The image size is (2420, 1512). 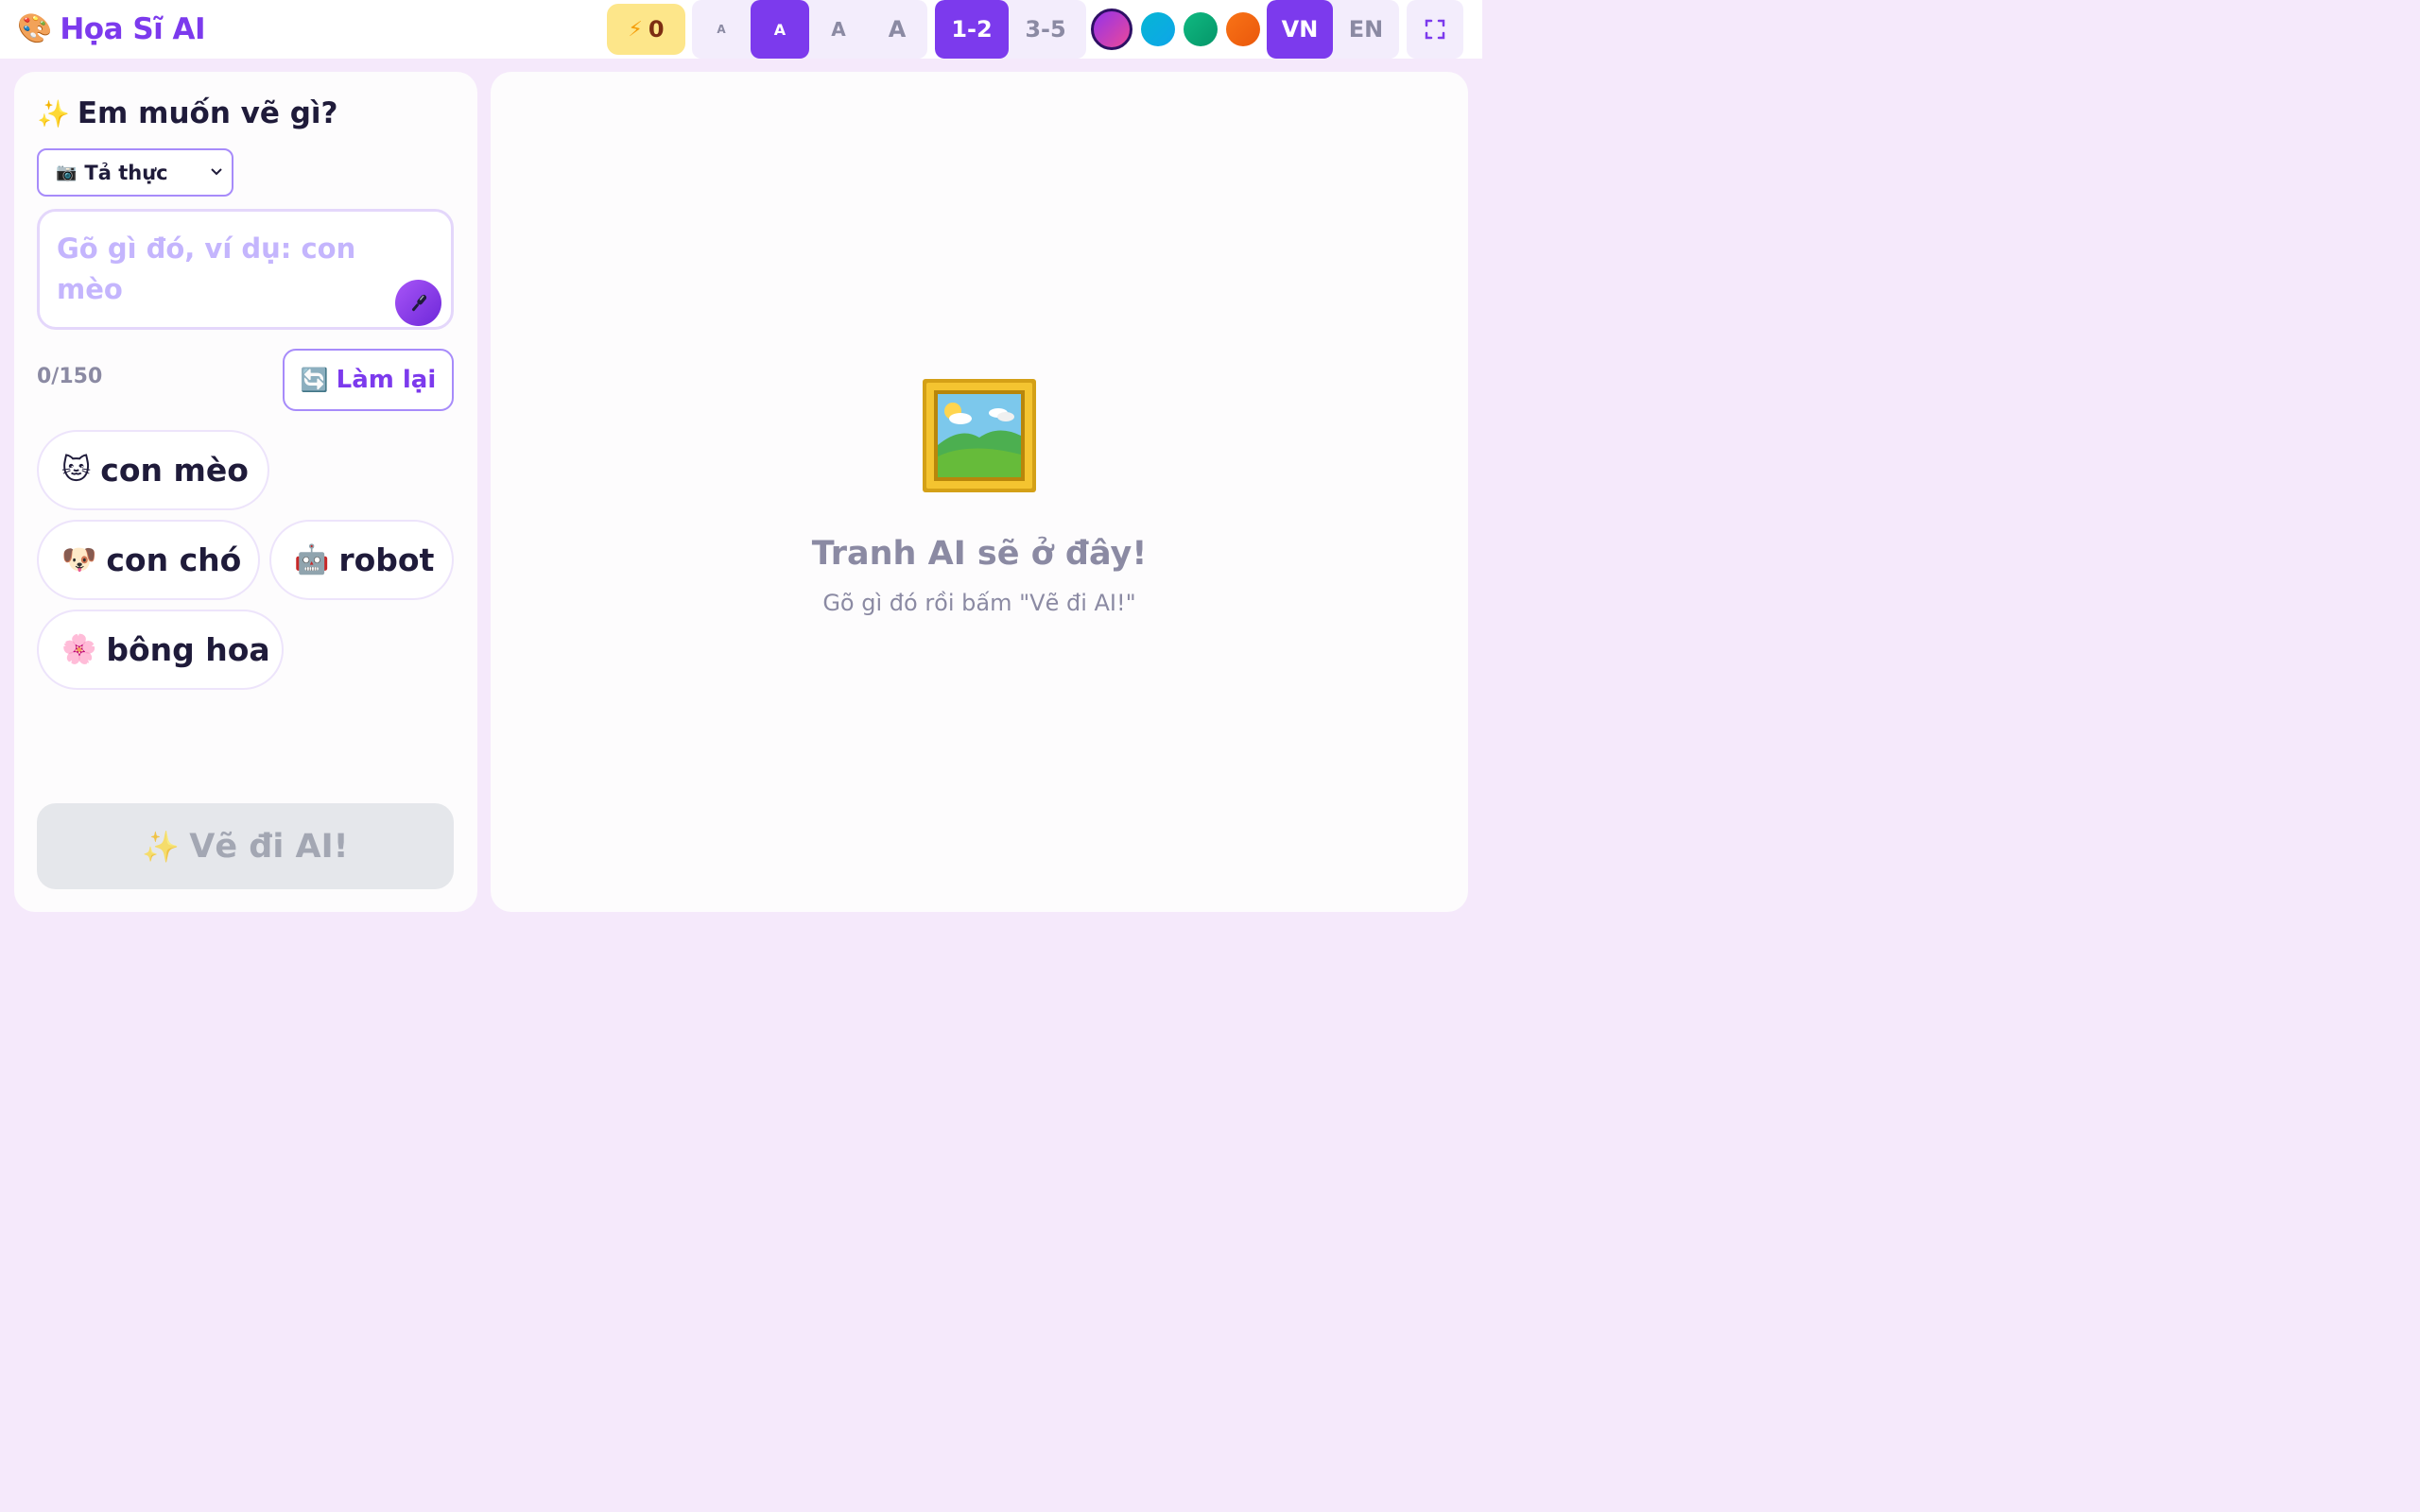 I want to click on app-title: Họa Sĩ AI, so click(x=133, y=29).